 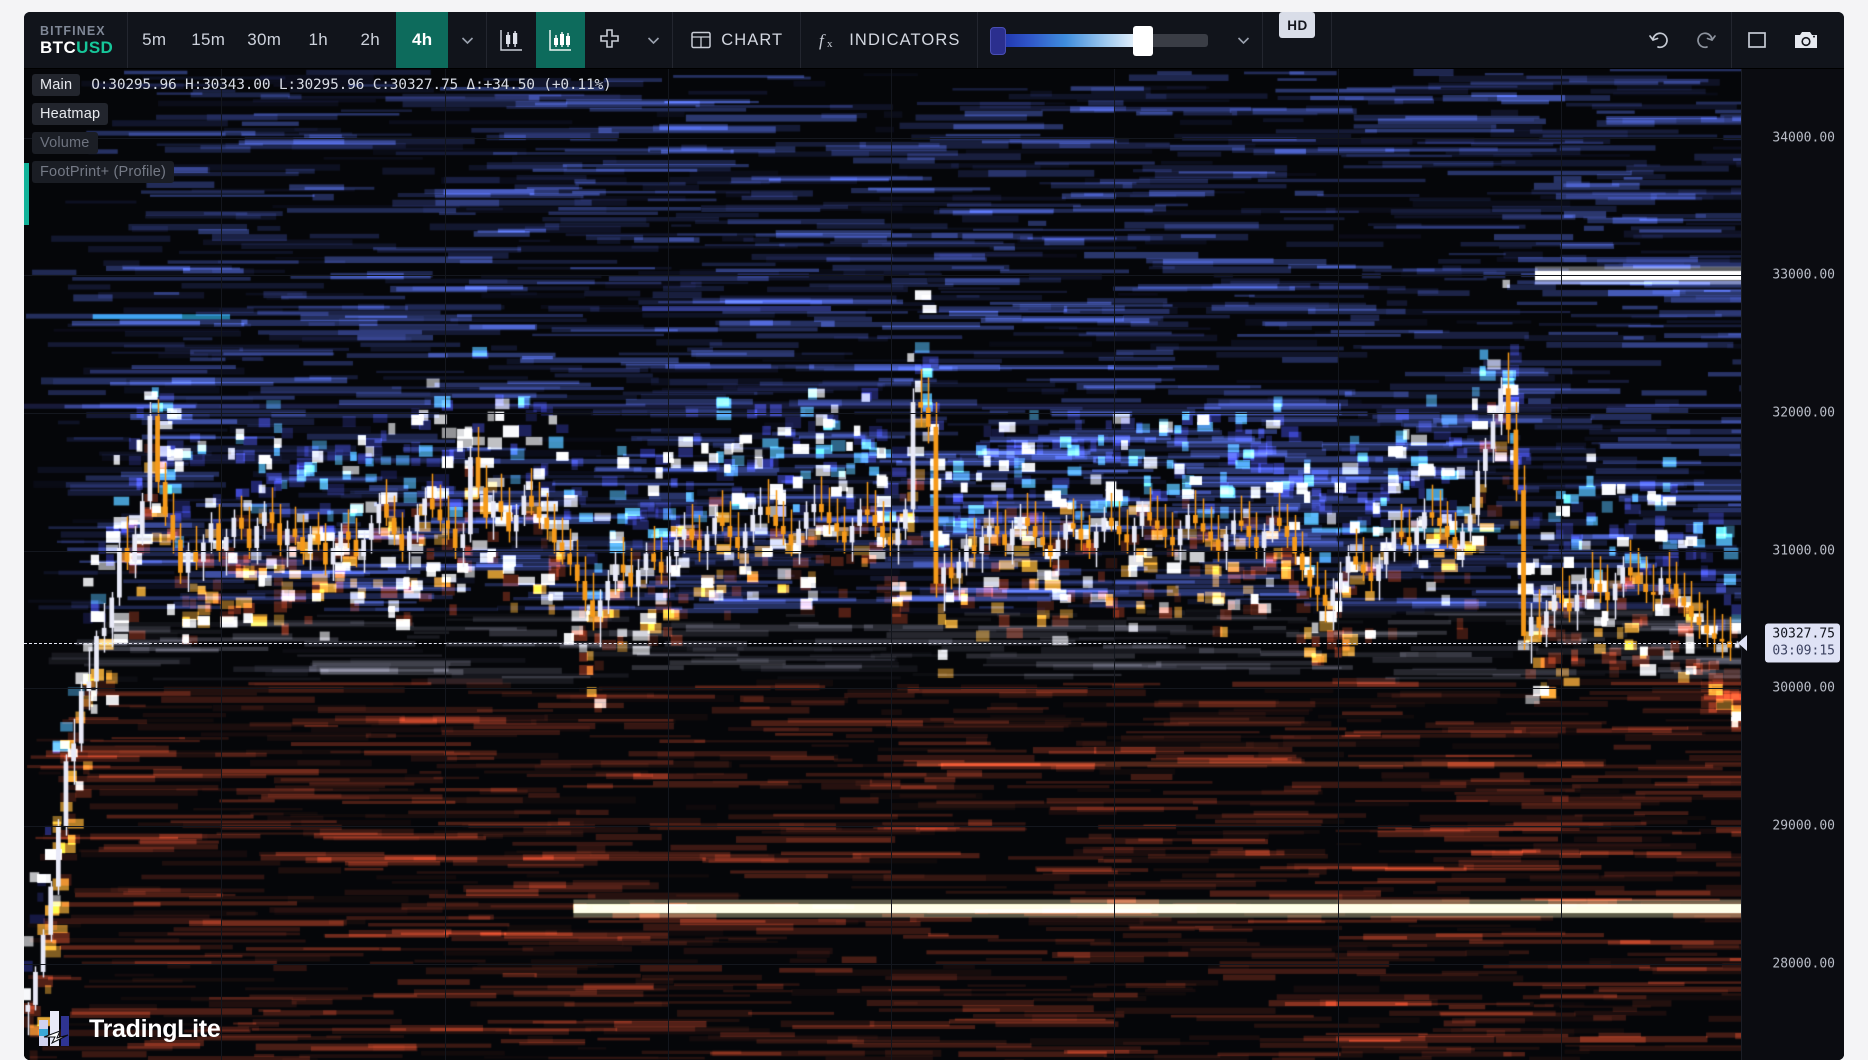 I want to click on watermark-label: TradingLite, so click(x=155, y=1028).